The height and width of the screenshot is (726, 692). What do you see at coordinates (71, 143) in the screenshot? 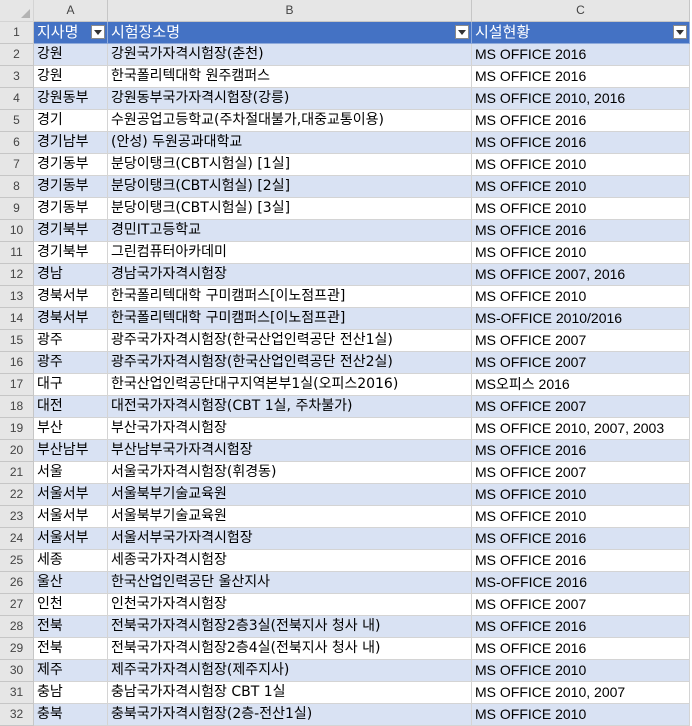
I see `cell-branch: 경기남부` at bounding box center [71, 143].